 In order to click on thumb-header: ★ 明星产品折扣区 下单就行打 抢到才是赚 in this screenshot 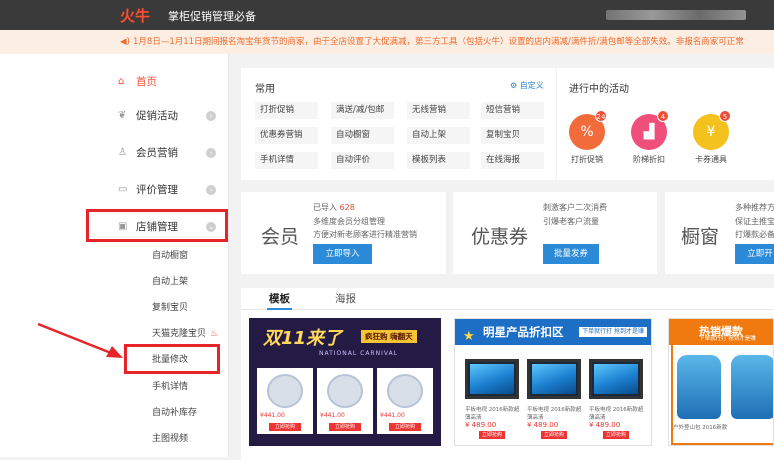, I will do `click(553, 332)`.